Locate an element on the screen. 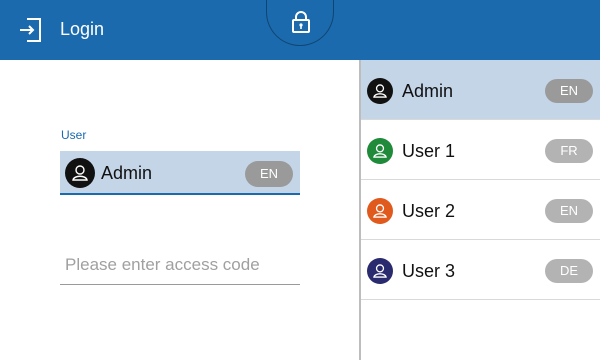 The width and height of the screenshot is (600, 360). login-icon is located at coordinates (31, 30).